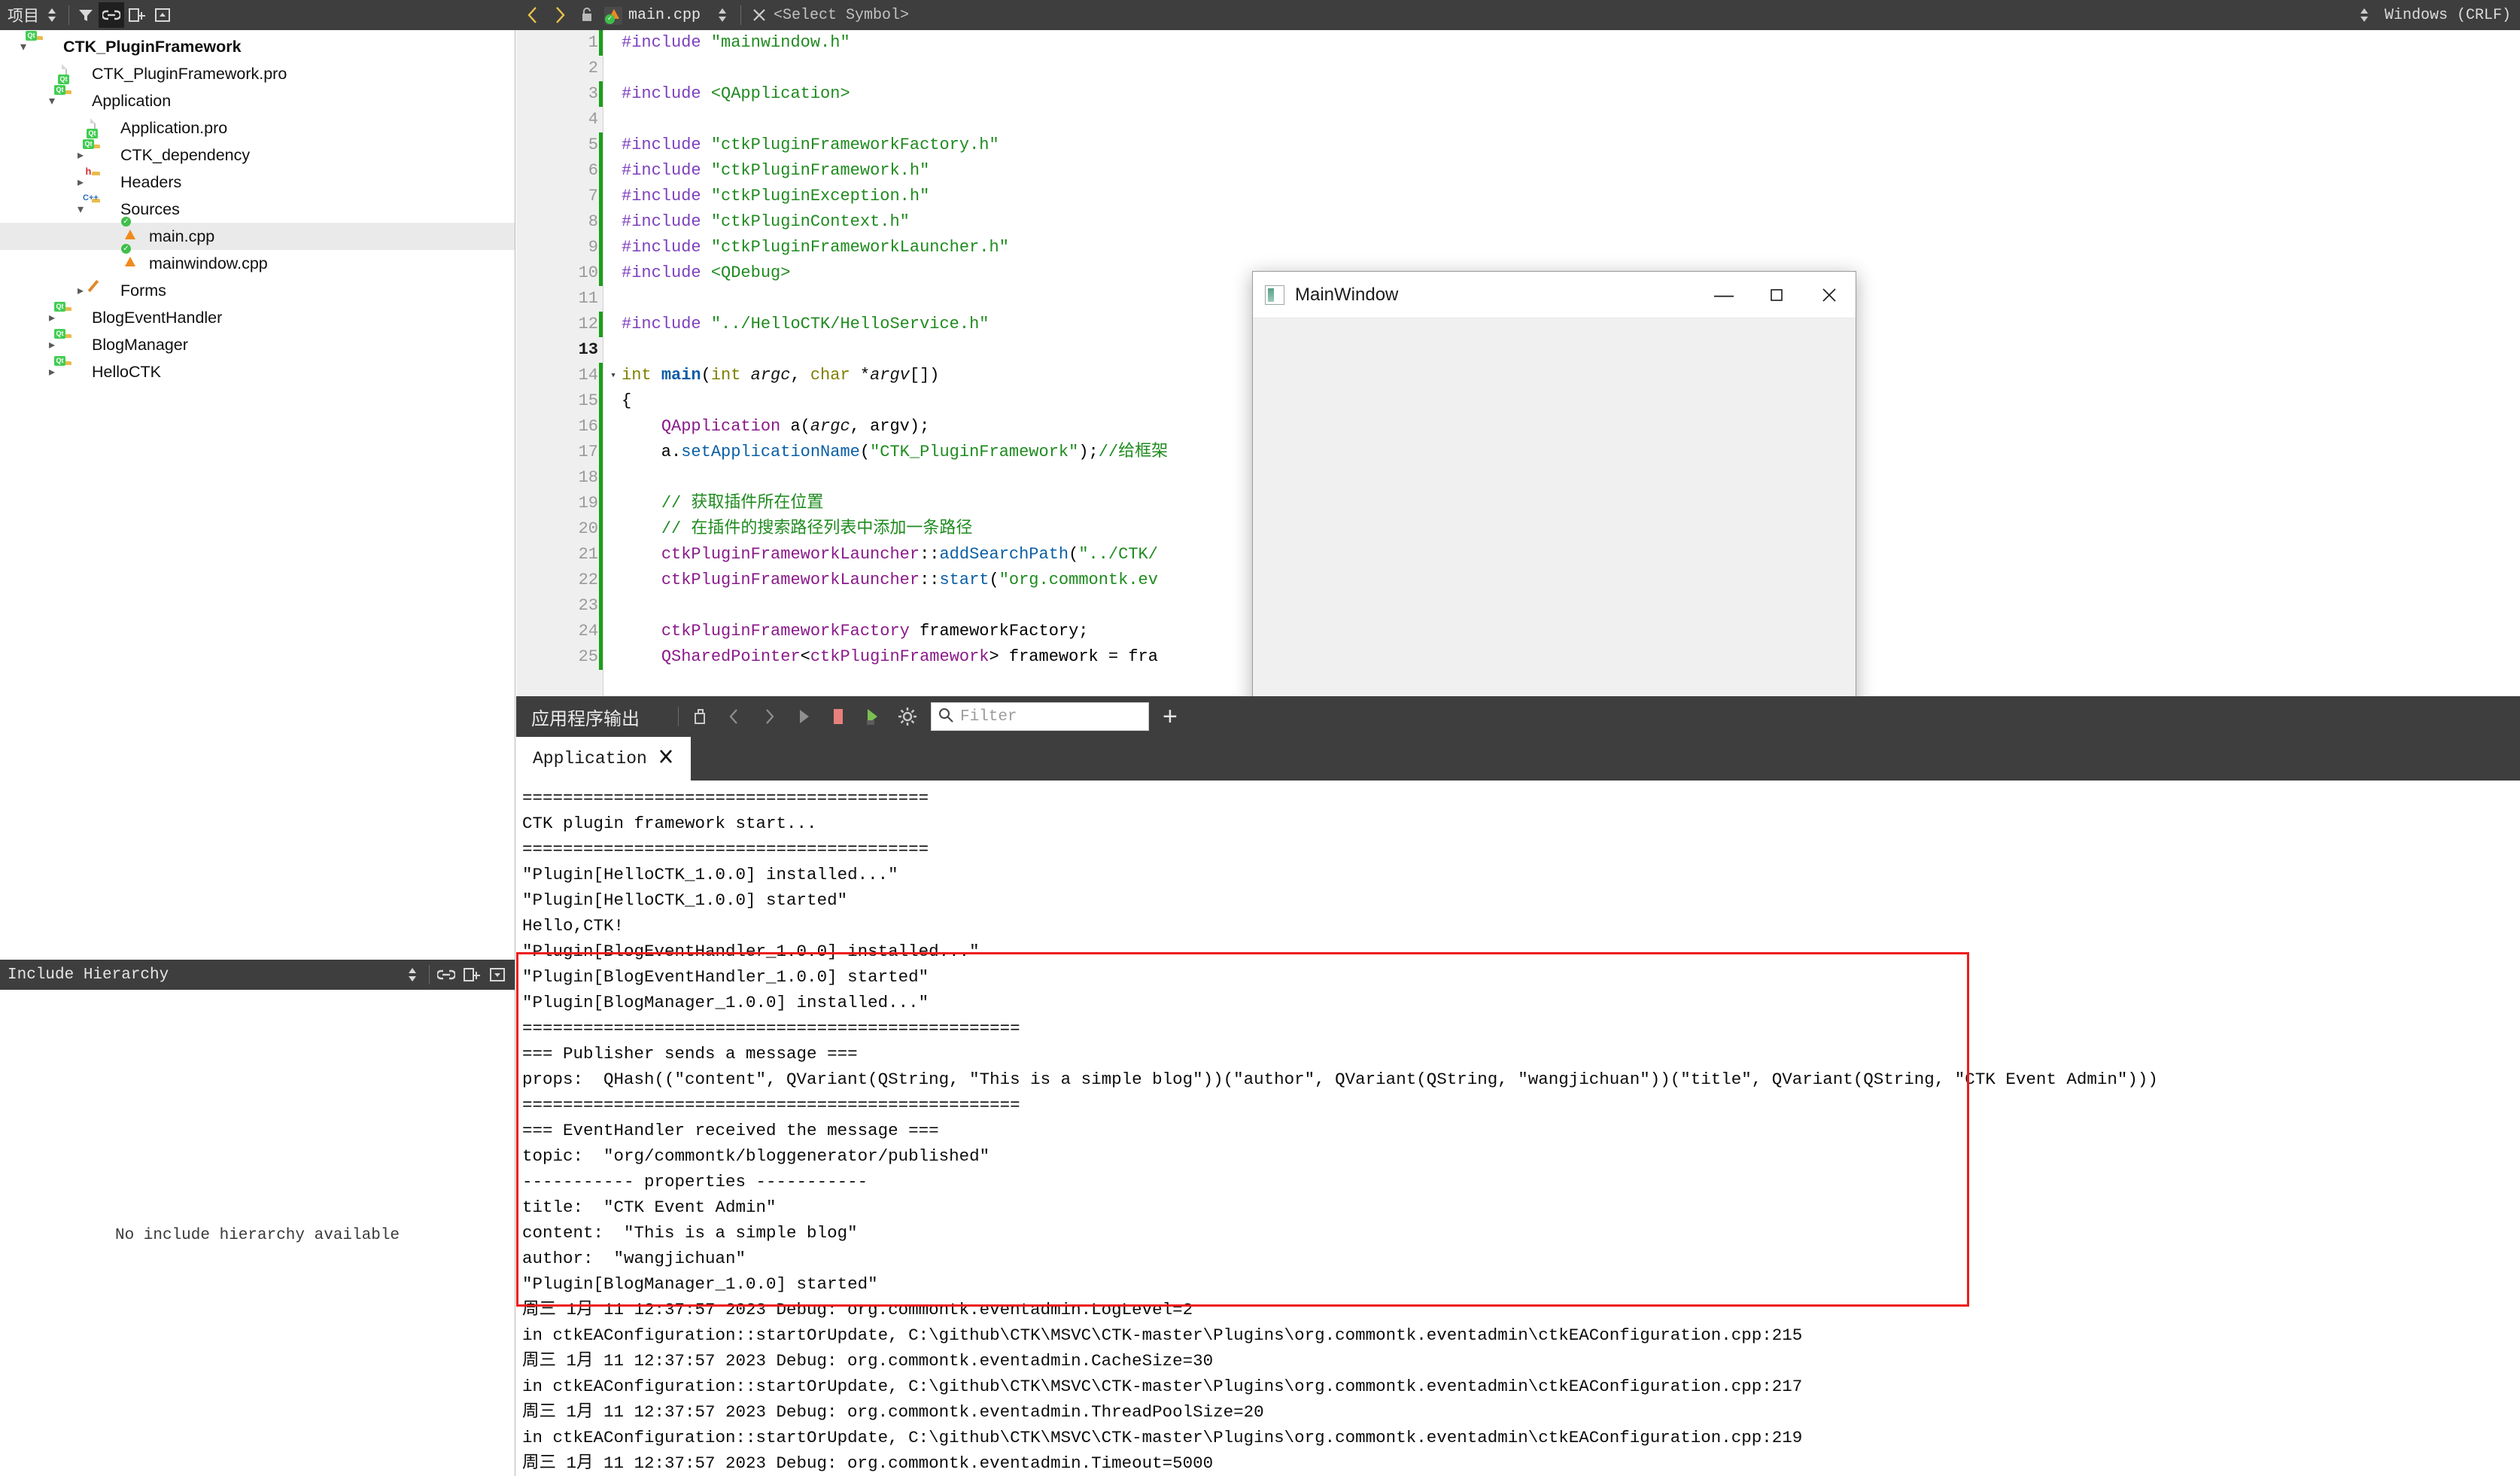  What do you see at coordinates (1571, 43) in the screenshot?
I see `code-line: #include "mainwindow.h"` at bounding box center [1571, 43].